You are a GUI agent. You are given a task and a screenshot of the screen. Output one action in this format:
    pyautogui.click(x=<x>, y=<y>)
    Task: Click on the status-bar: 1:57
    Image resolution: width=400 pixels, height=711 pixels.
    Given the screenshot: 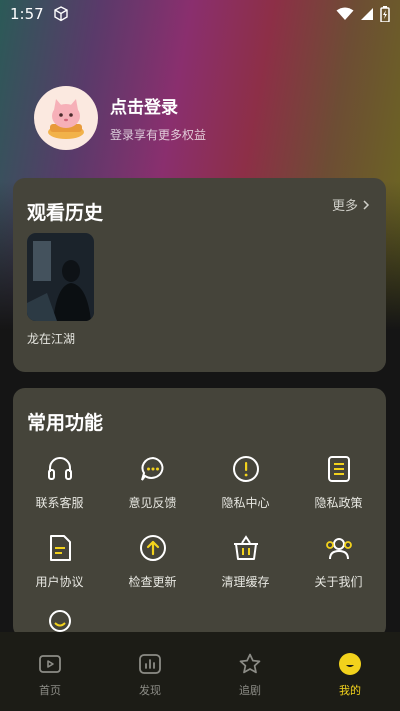 What is the action you would take?
    pyautogui.click(x=200, y=14)
    